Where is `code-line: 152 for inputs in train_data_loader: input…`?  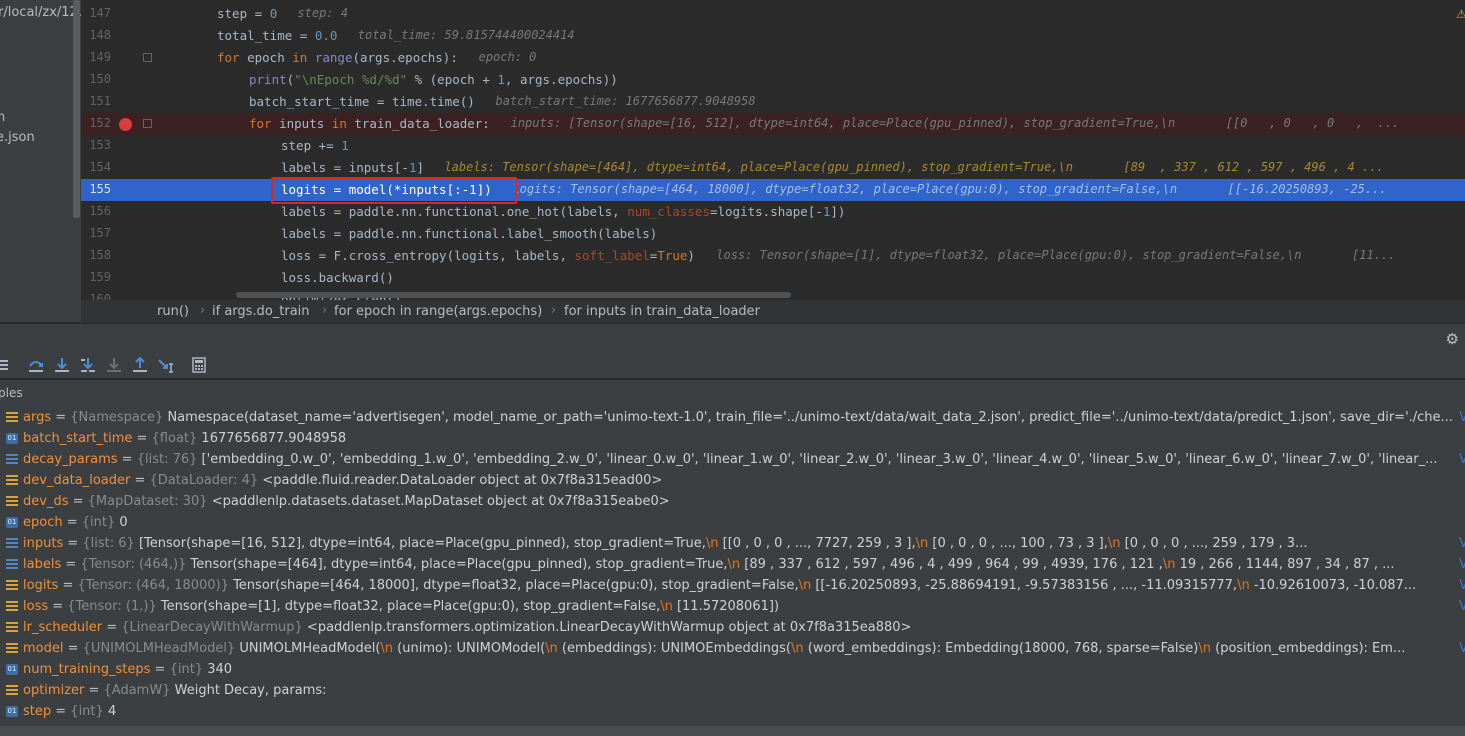
code-line: 152 for inputs in train_data_loader: input… is located at coordinates (773, 124).